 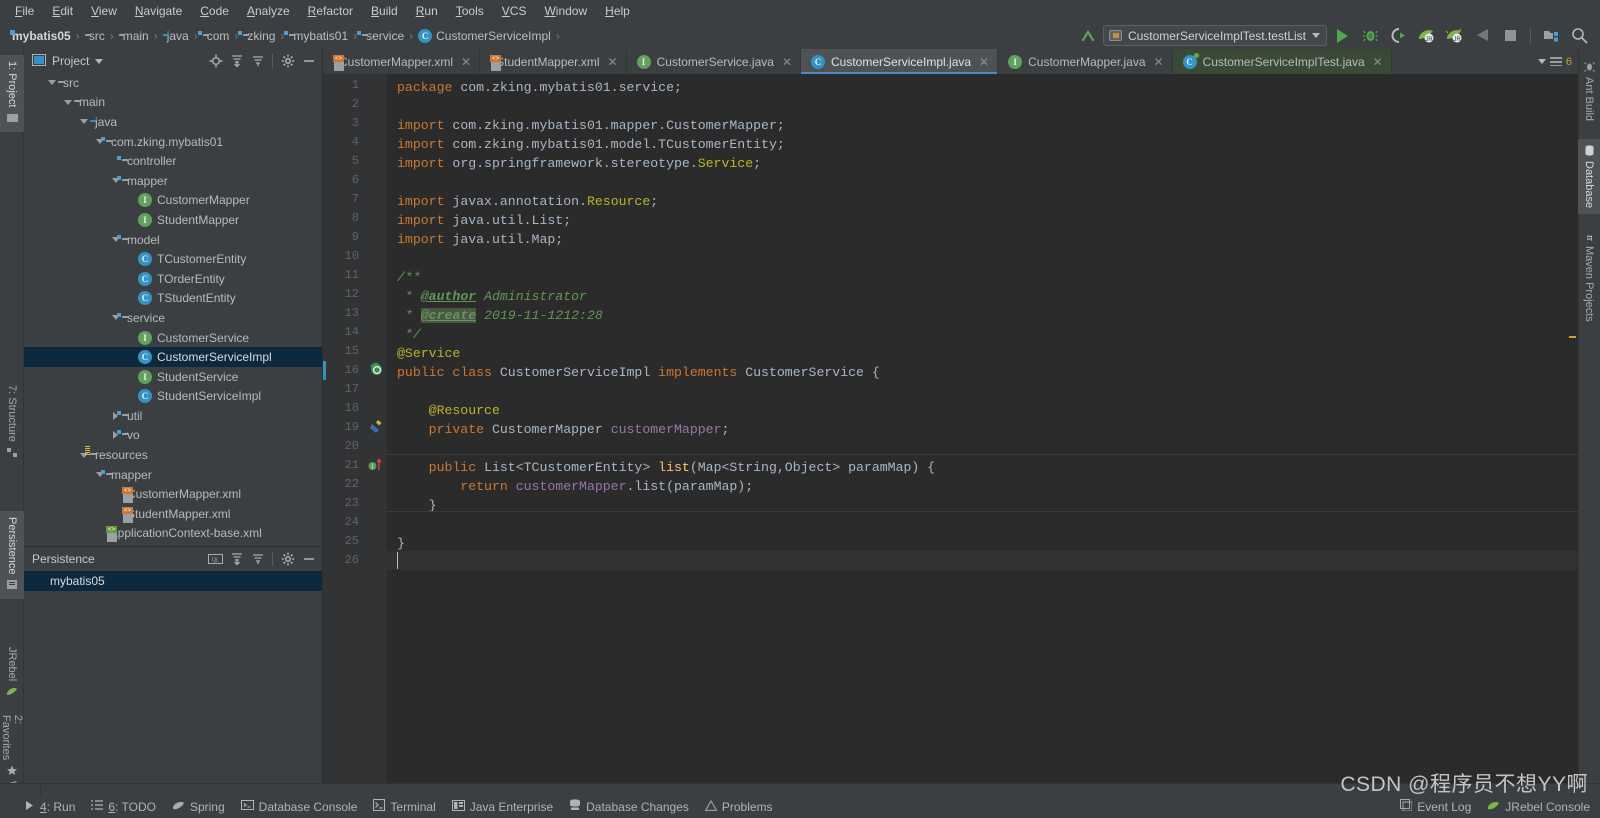 What do you see at coordinates (104, 11) in the screenshot?
I see `menu-item-view: View` at bounding box center [104, 11].